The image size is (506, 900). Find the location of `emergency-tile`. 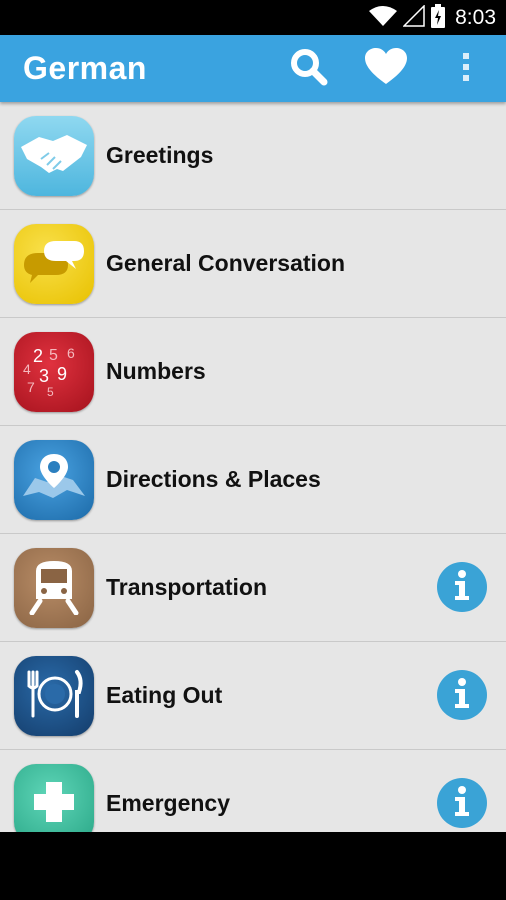

emergency-tile is located at coordinates (54, 798).